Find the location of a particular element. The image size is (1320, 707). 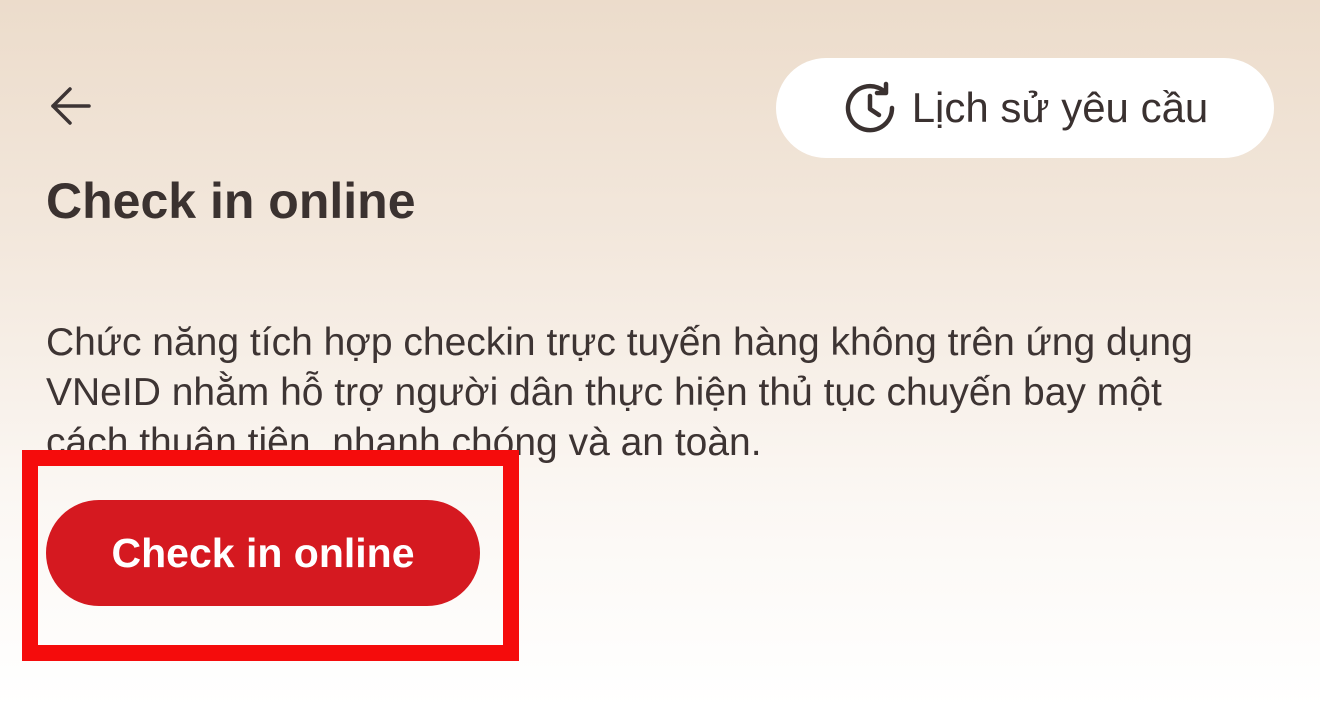

check-in-online-button: Check in online is located at coordinates (263, 553).